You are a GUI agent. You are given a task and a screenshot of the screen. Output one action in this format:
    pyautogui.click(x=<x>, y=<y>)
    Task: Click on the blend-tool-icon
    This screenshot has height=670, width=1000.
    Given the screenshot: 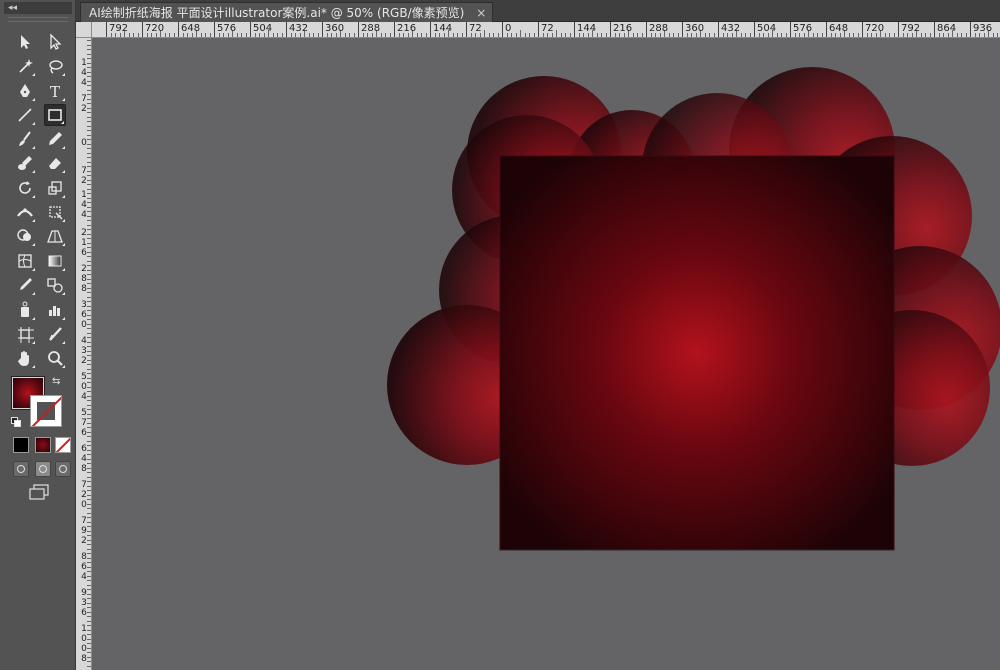 What is the action you would take?
    pyautogui.click(x=55, y=285)
    